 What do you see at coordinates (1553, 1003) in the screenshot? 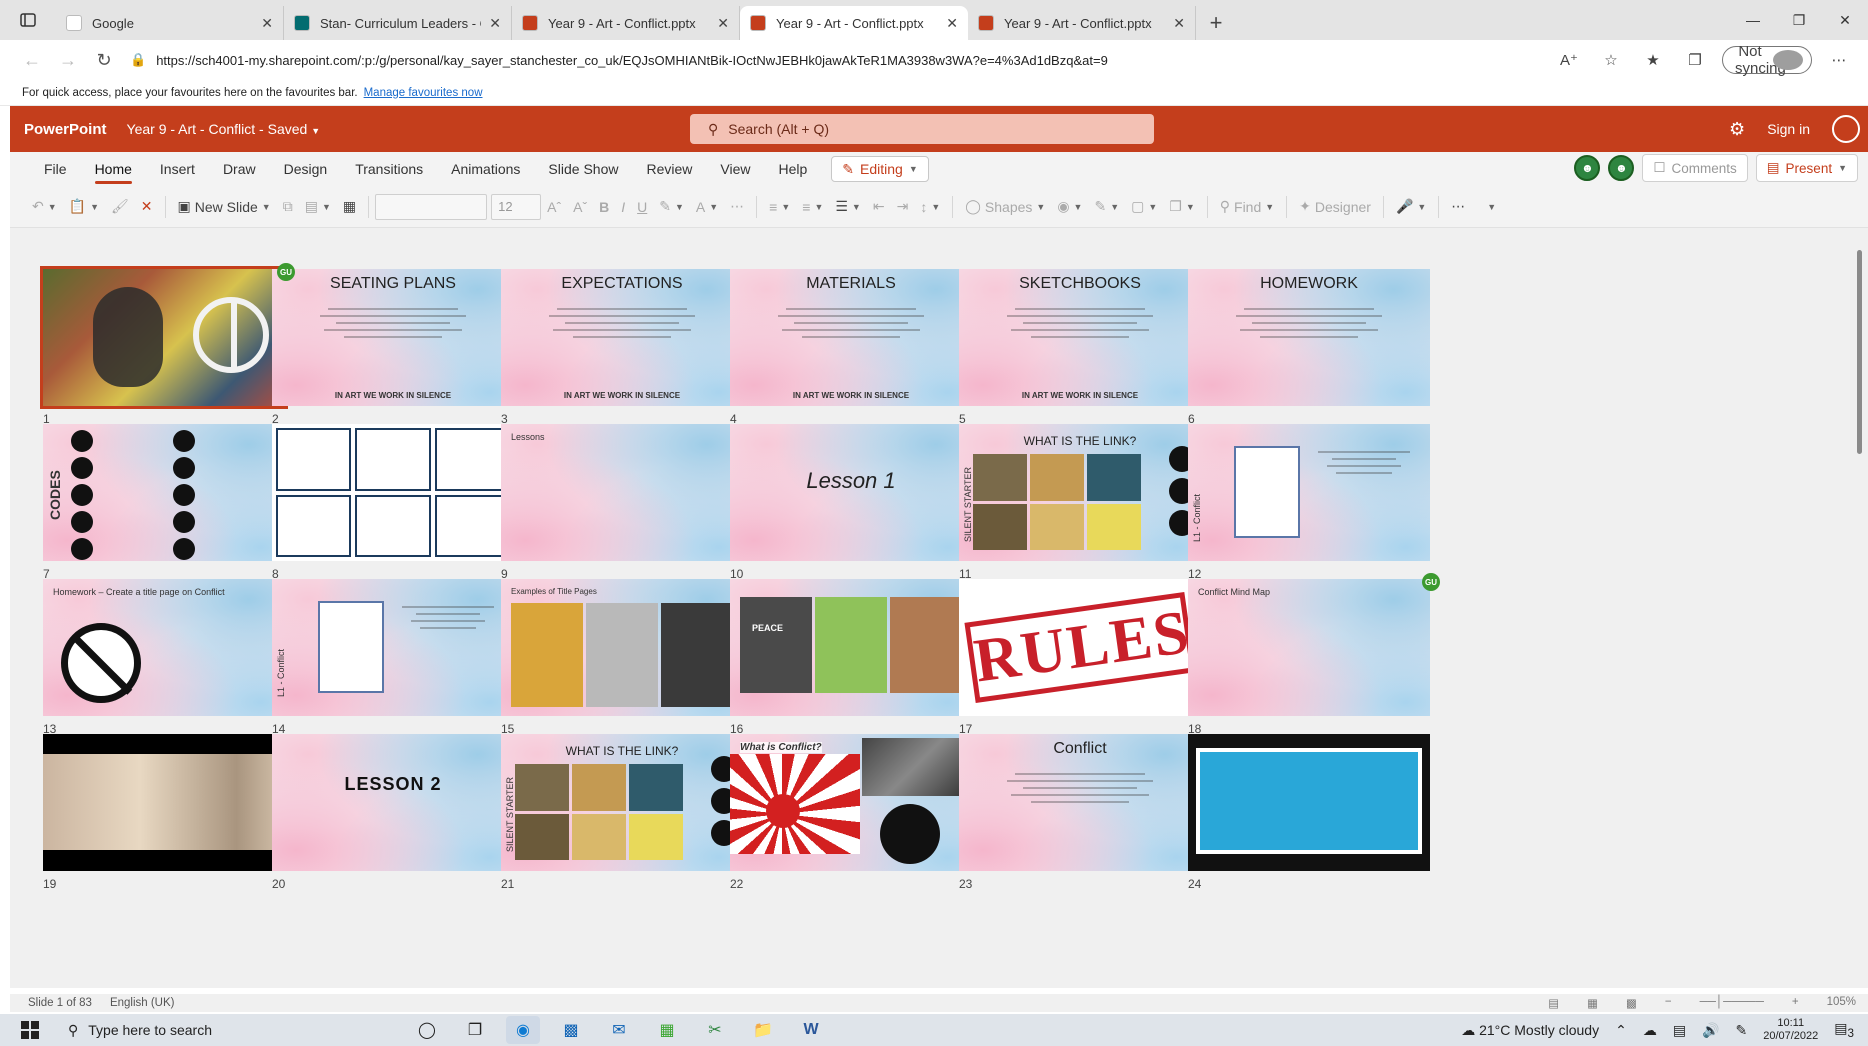
I see `notes-view-icon: ▤` at bounding box center [1553, 1003].